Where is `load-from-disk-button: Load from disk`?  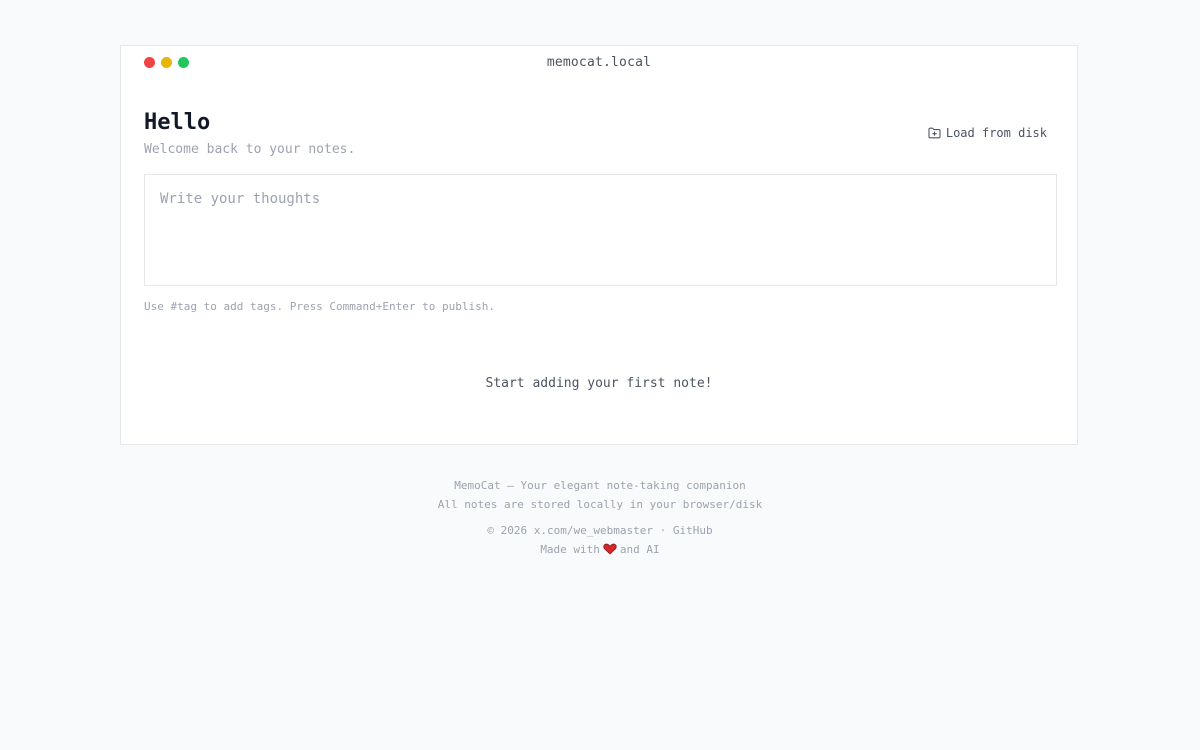
load-from-disk-button: Load from disk is located at coordinates (987, 133).